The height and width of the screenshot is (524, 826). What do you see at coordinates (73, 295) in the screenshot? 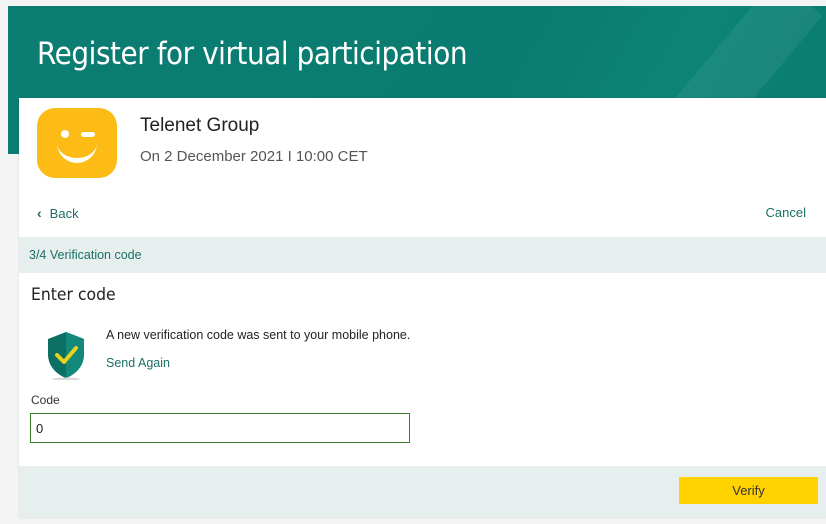
I see `section-title: Enter code` at bounding box center [73, 295].